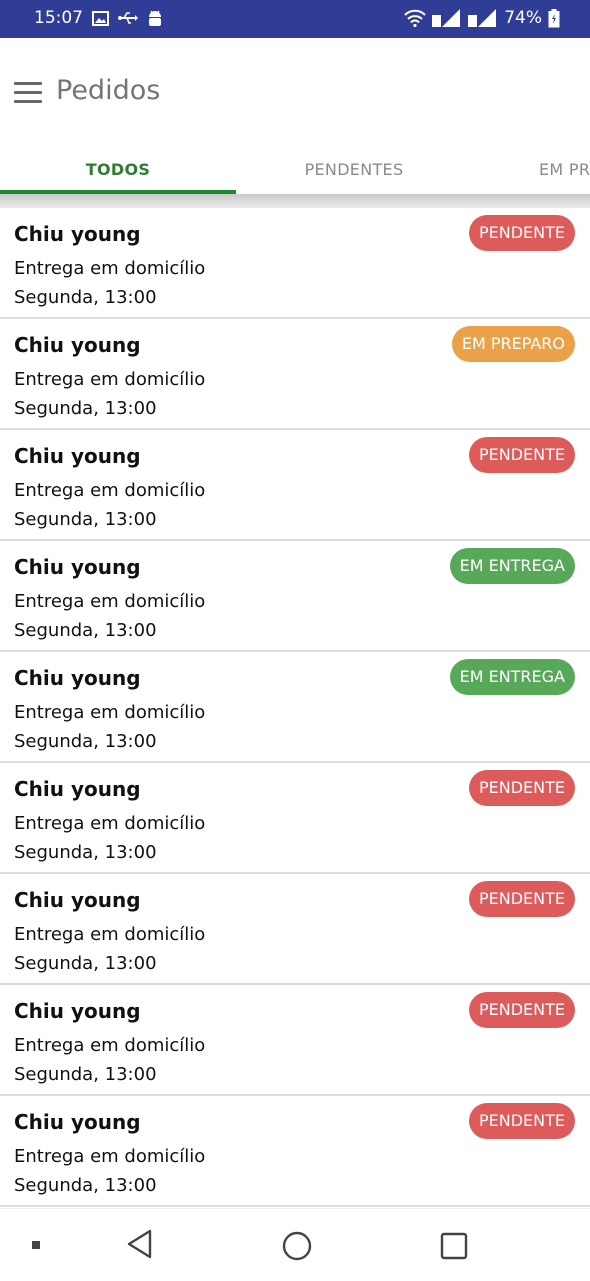 The image size is (590, 1281). What do you see at coordinates (155, 18) in the screenshot?
I see `android-debug-icon` at bounding box center [155, 18].